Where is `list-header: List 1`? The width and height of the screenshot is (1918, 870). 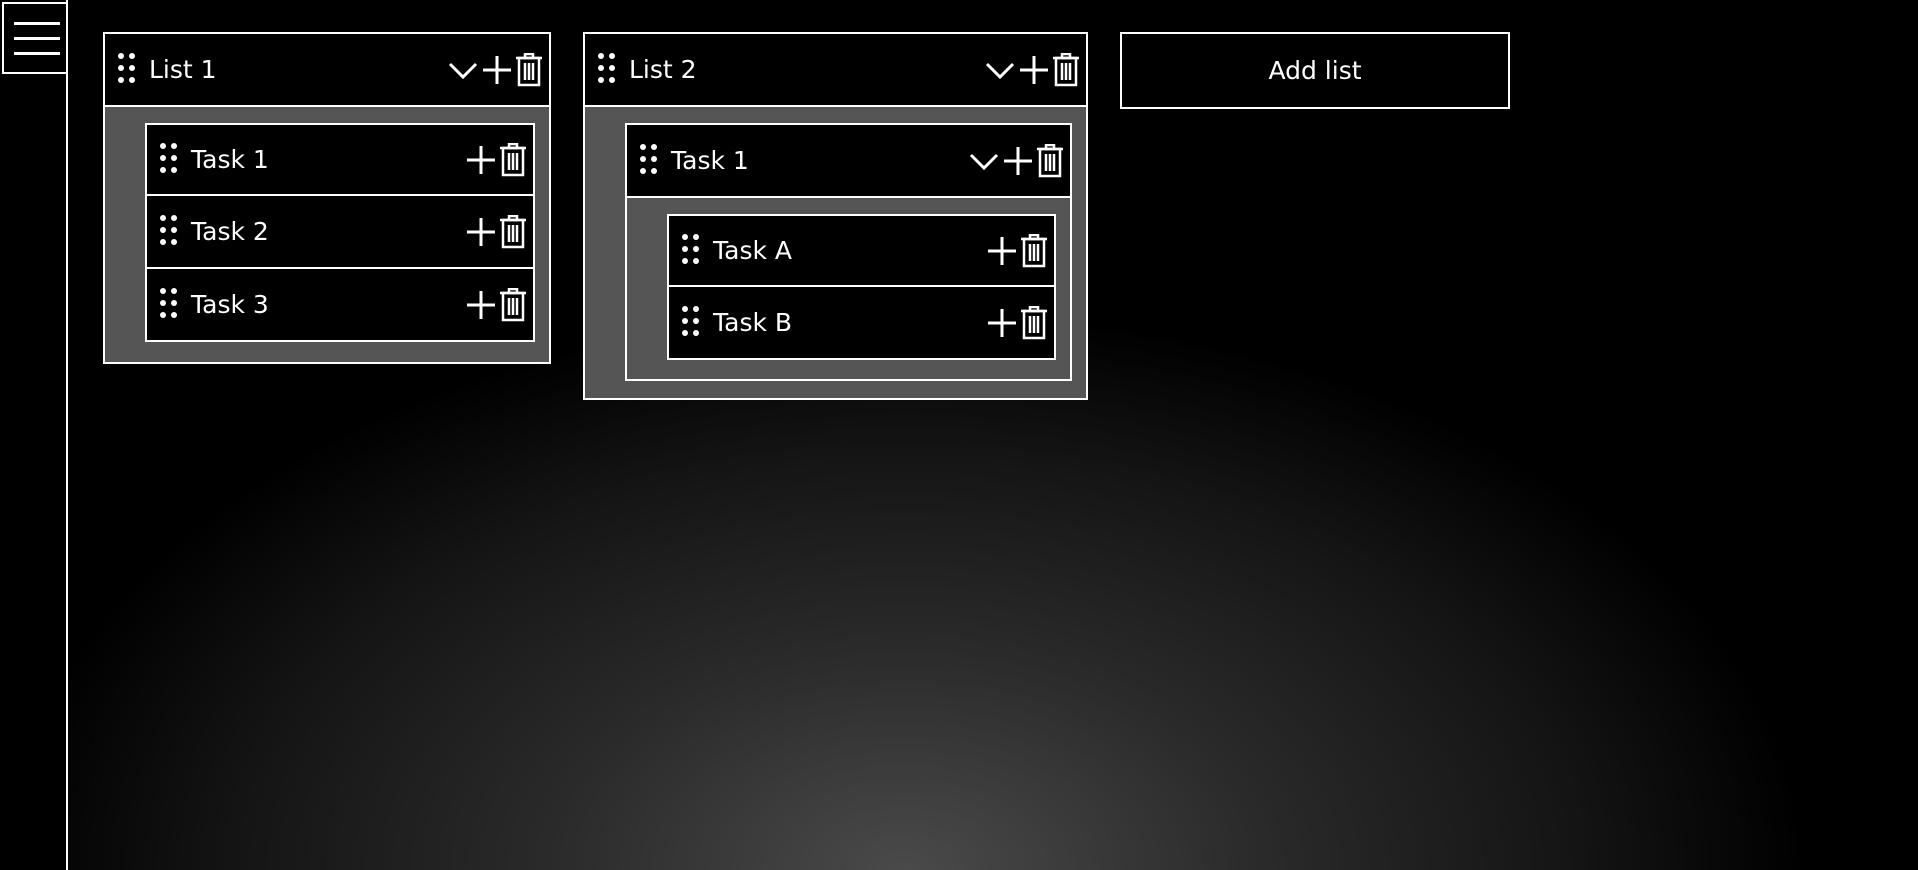 list-header: List 1 is located at coordinates (327, 70).